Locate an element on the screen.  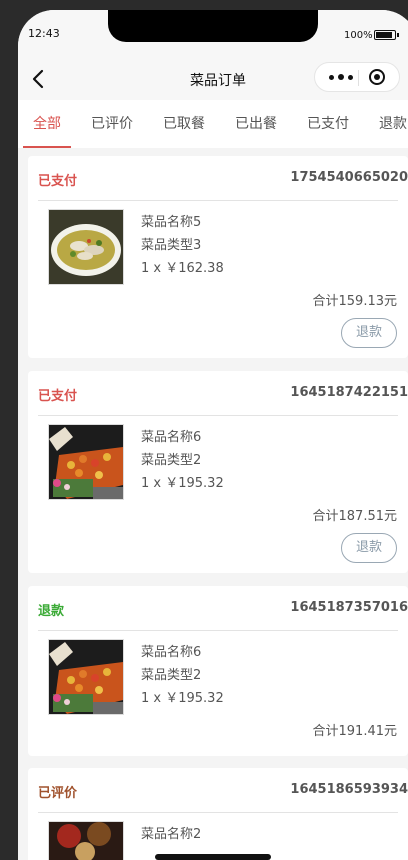
order-total: 合计191.41元 is located at coordinates (355, 731).